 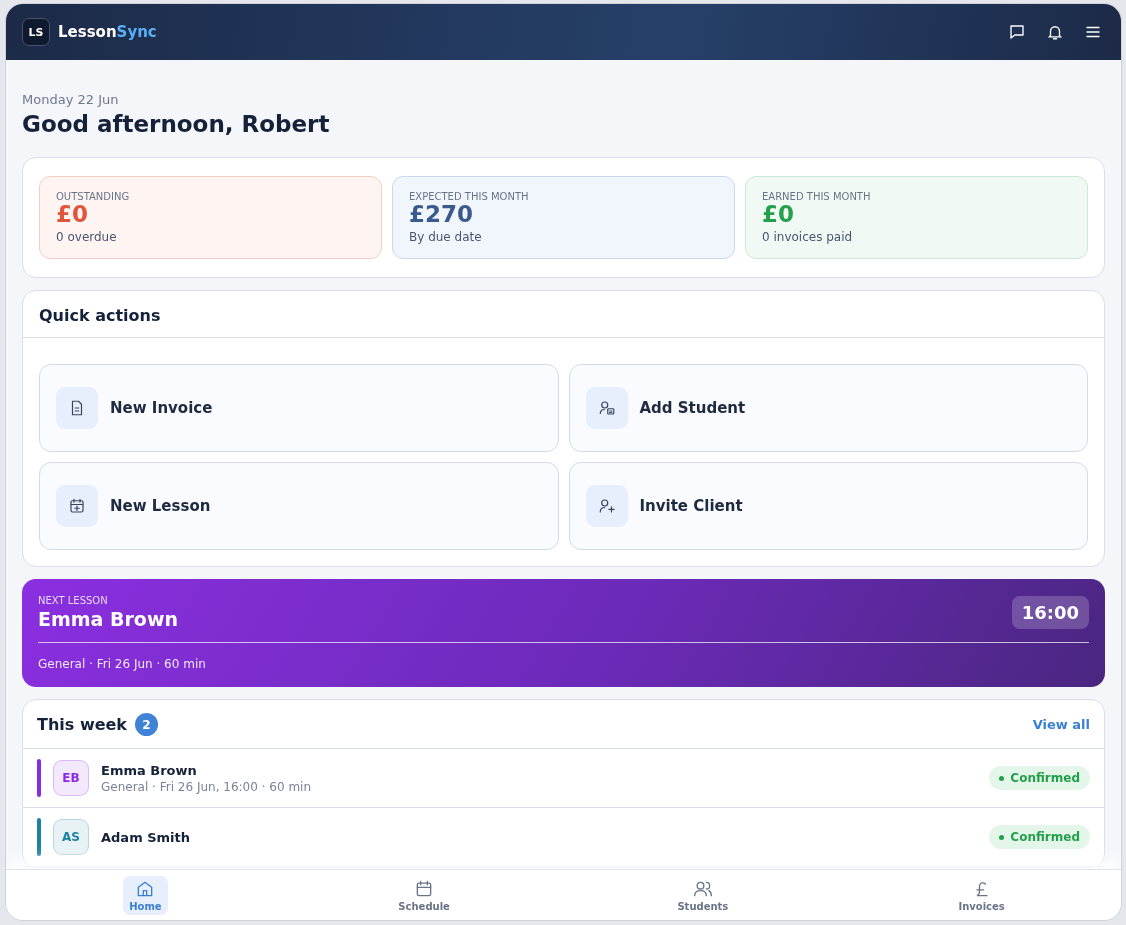 I want to click on nav-tab: Schedule, so click(x=424, y=895).